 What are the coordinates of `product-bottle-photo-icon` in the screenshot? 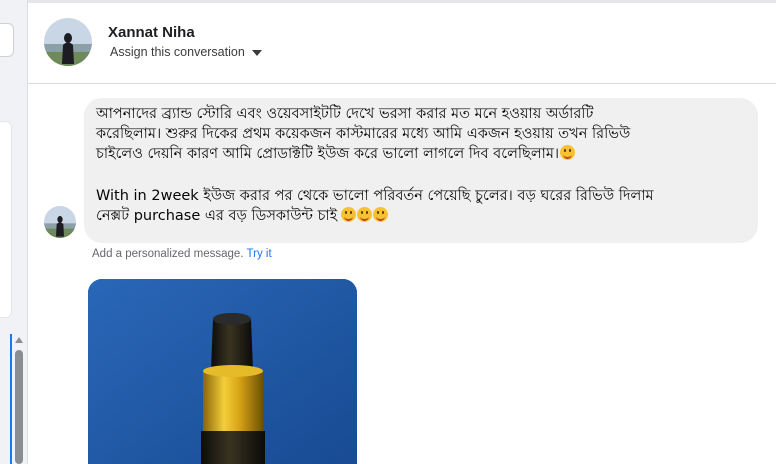 It's located at (222, 371).